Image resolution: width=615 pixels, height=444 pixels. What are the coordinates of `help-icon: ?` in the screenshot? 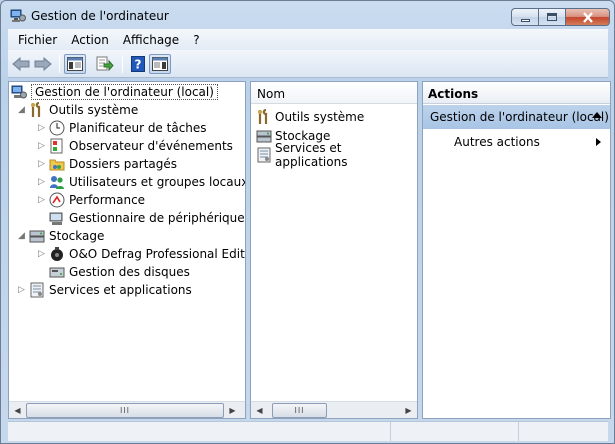 It's located at (138, 64).